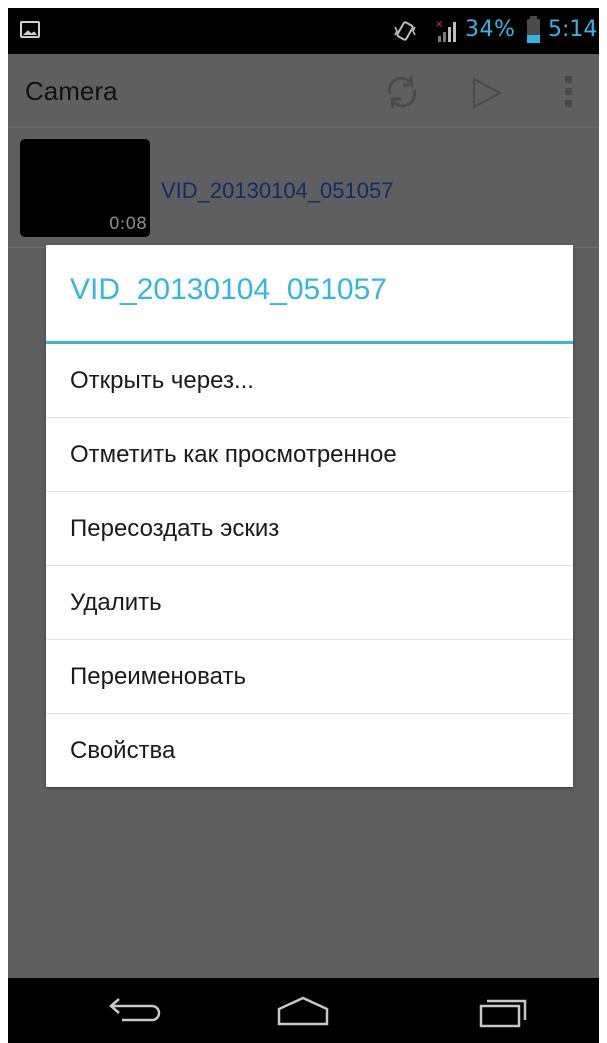 The height and width of the screenshot is (1043, 607). Describe the element at coordinates (405, 31) in the screenshot. I see `vibrate-icon` at that location.